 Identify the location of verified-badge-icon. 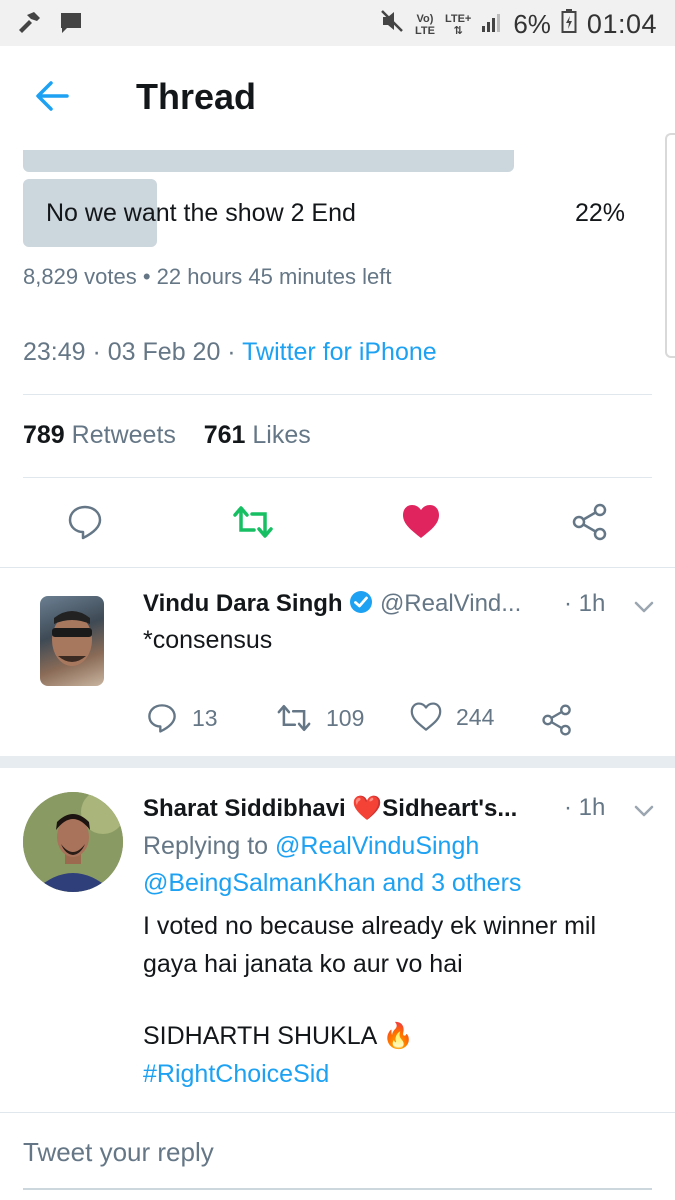
(361, 605).